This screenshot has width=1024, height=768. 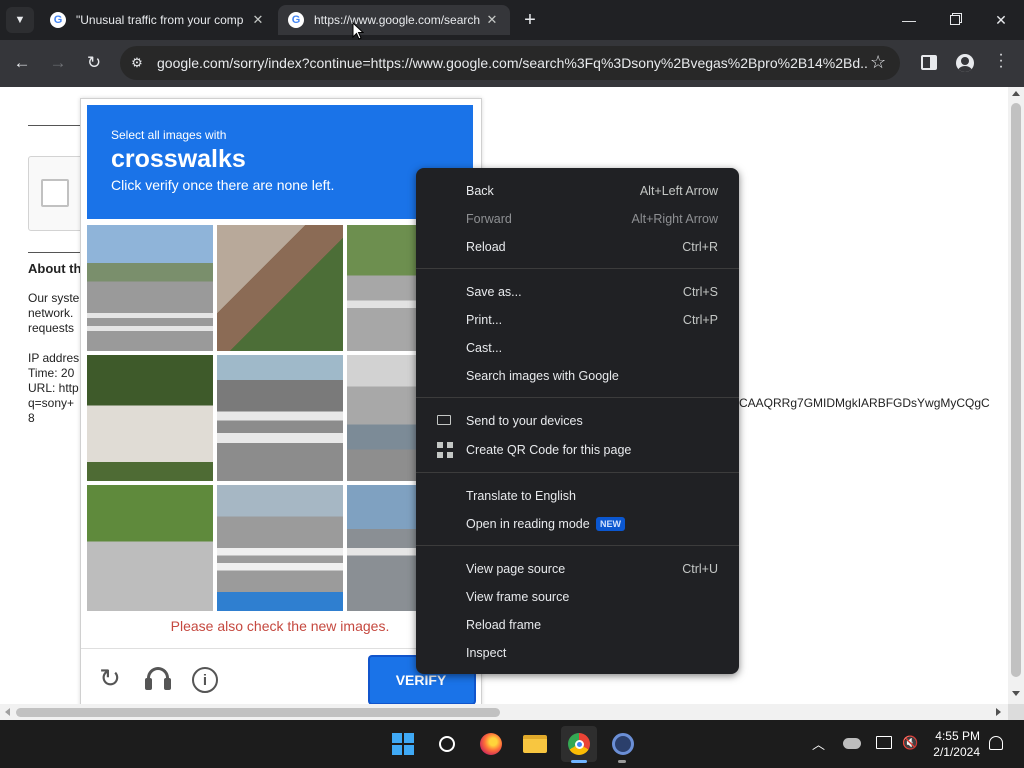 What do you see at coordinates (864, 403) in the screenshot?
I see `url-token-text: CAAQRRg7GMIDMgkIARBFGDsYwgMyCQgC` at bounding box center [864, 403].